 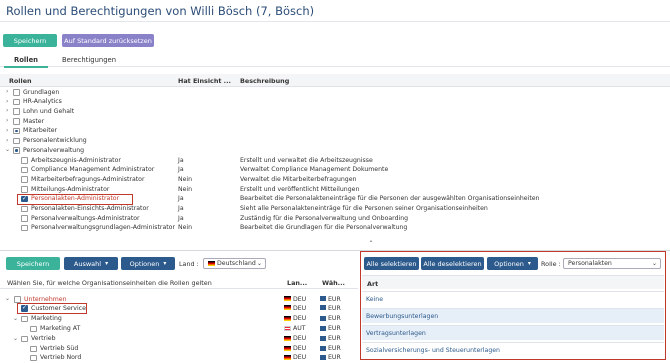 I want to click on tree-group-grundlagen: › Grundlagen, so click(x=335, y=93).